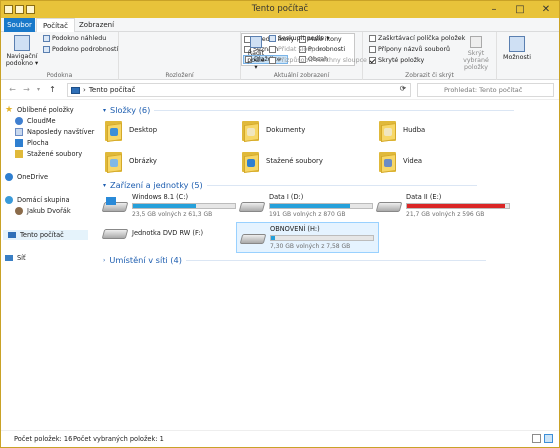  I want to click on maximize-button: □, so click(520, 9).